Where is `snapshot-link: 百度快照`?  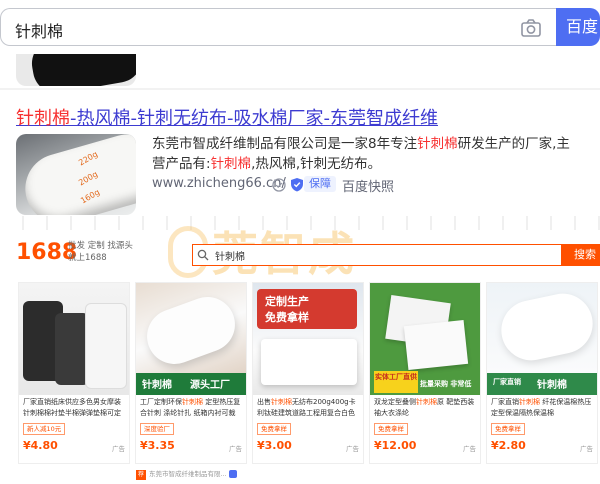 snapshot-link: 百度快照 is located at coordinates (368, 185).